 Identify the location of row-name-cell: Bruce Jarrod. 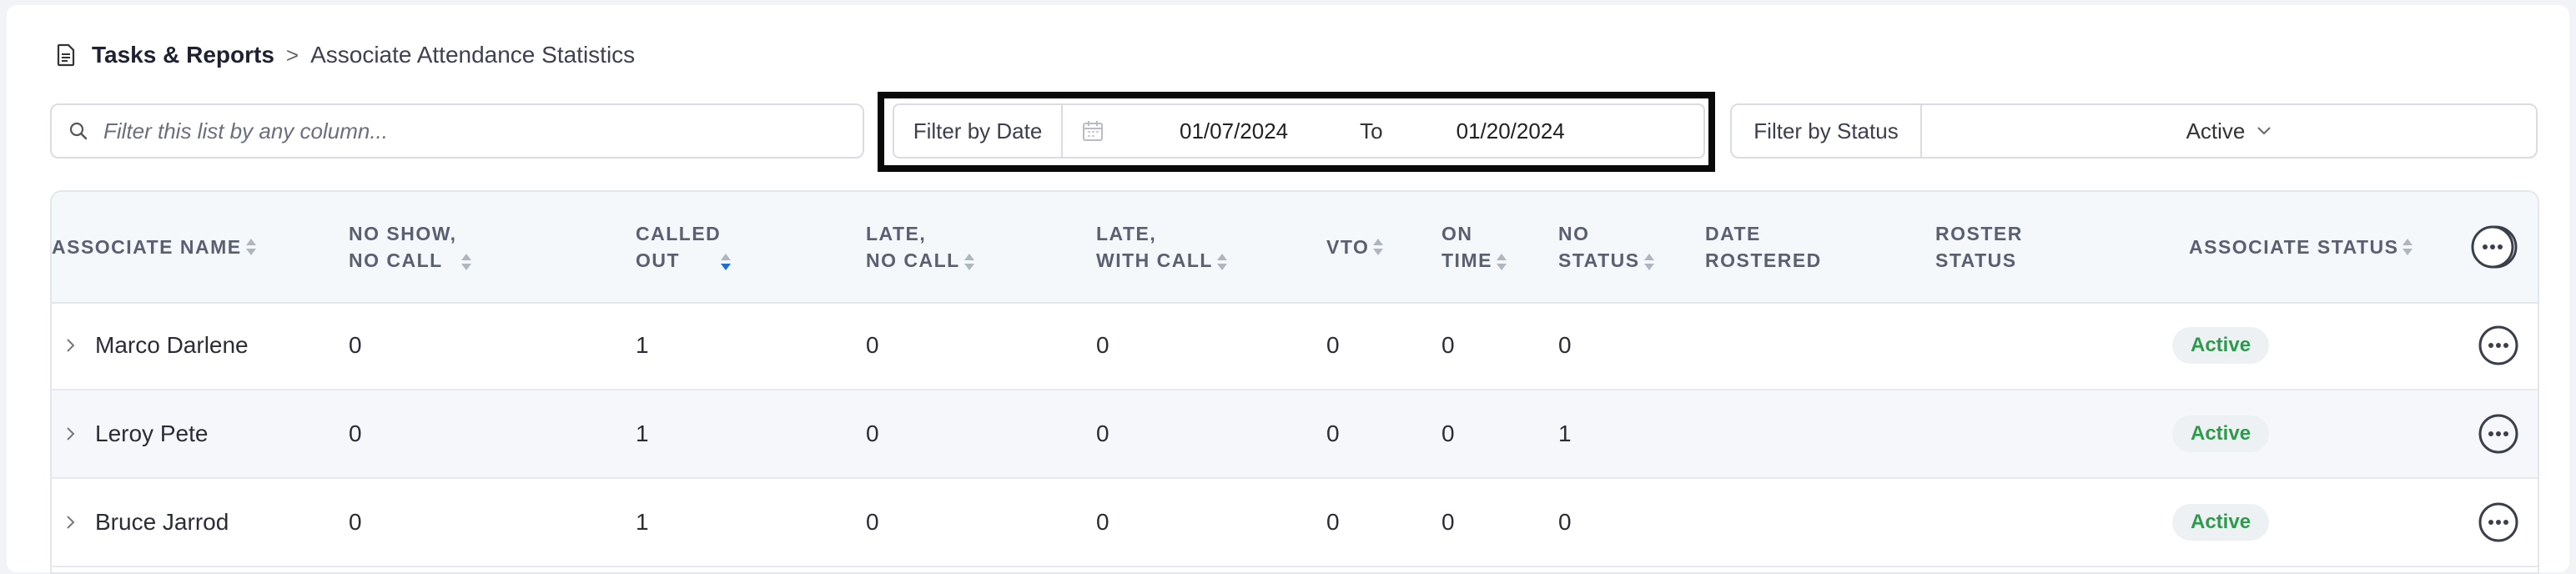
(147, 522).